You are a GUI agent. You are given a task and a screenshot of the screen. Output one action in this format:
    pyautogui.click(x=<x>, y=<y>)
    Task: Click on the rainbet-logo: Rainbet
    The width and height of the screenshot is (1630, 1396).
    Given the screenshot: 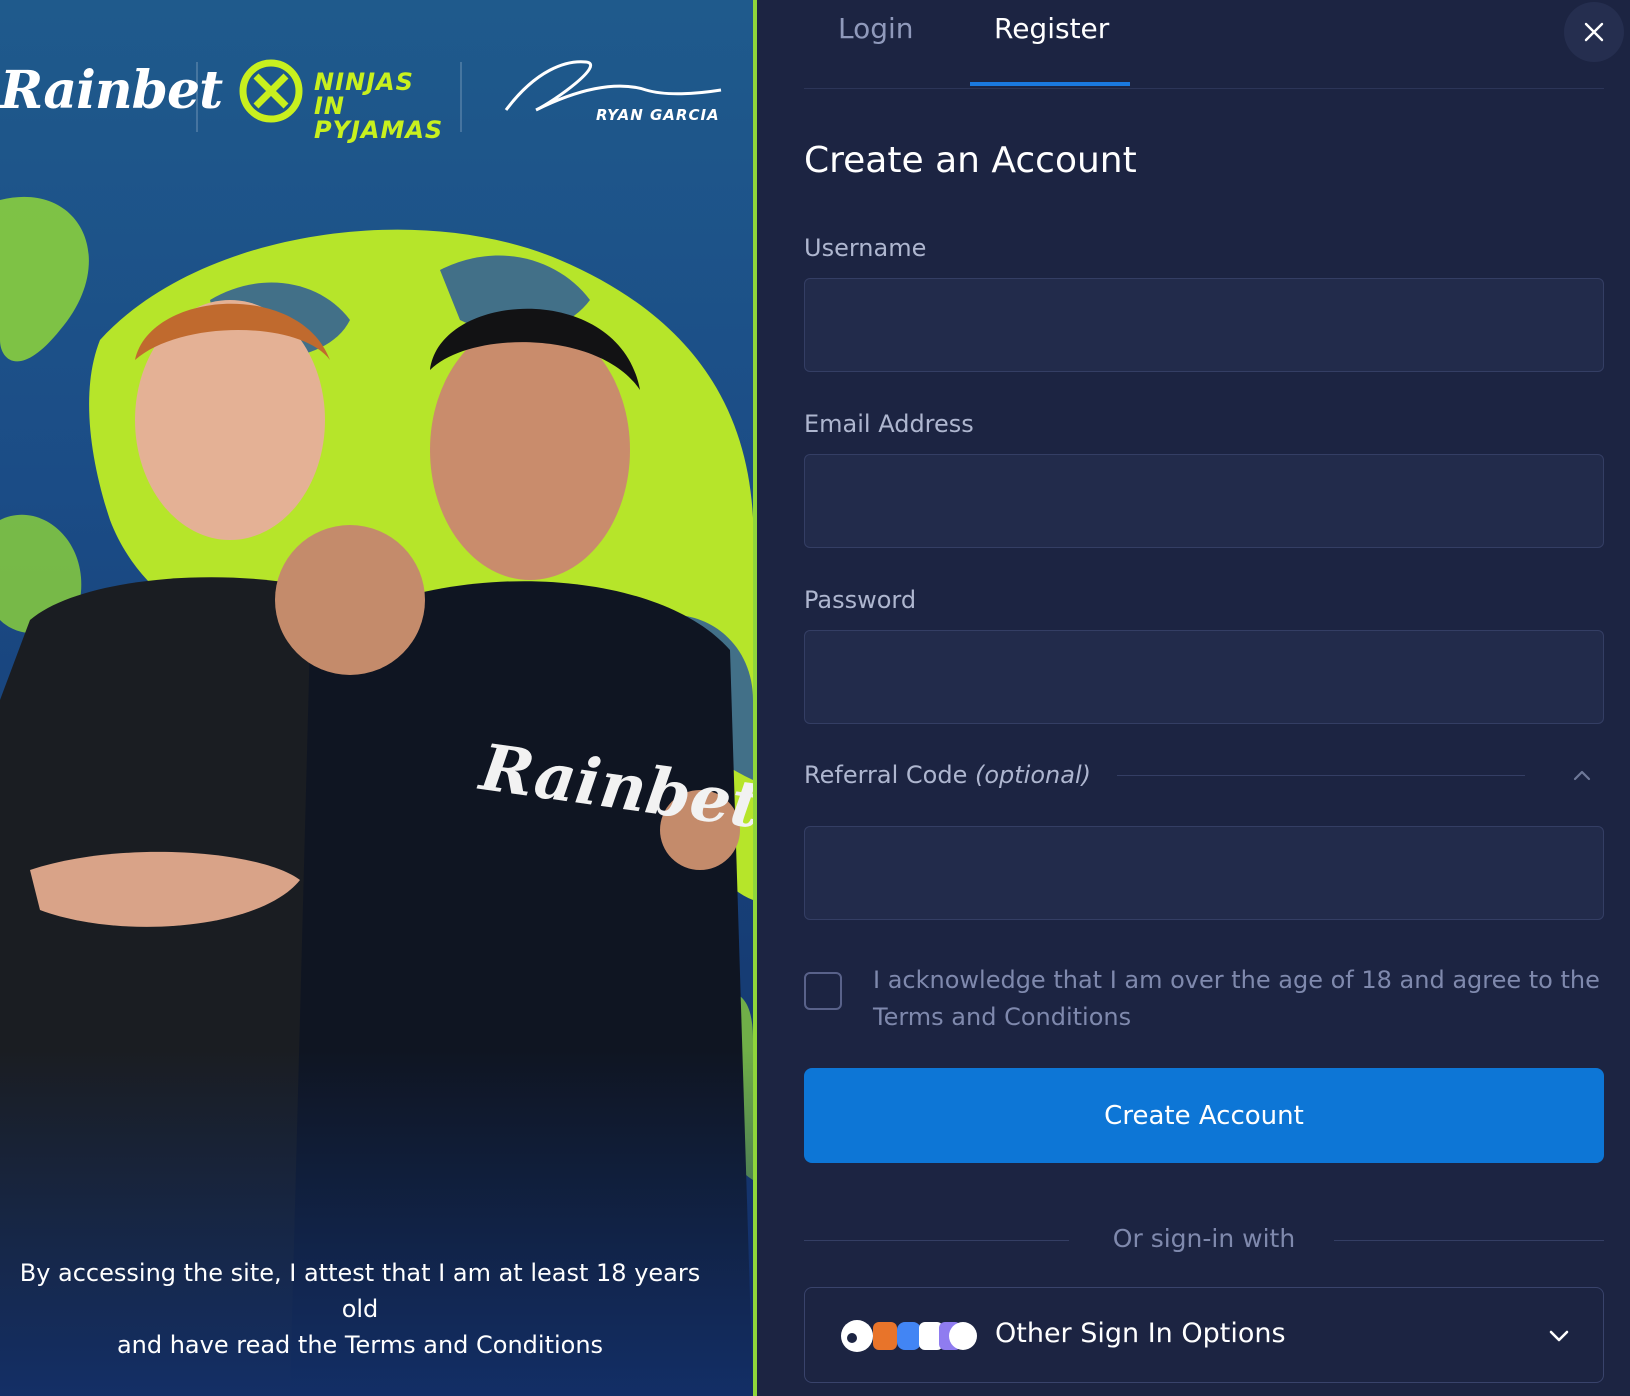 What is the action you would take?
    pyautogui.click(x=111, y=90)
    